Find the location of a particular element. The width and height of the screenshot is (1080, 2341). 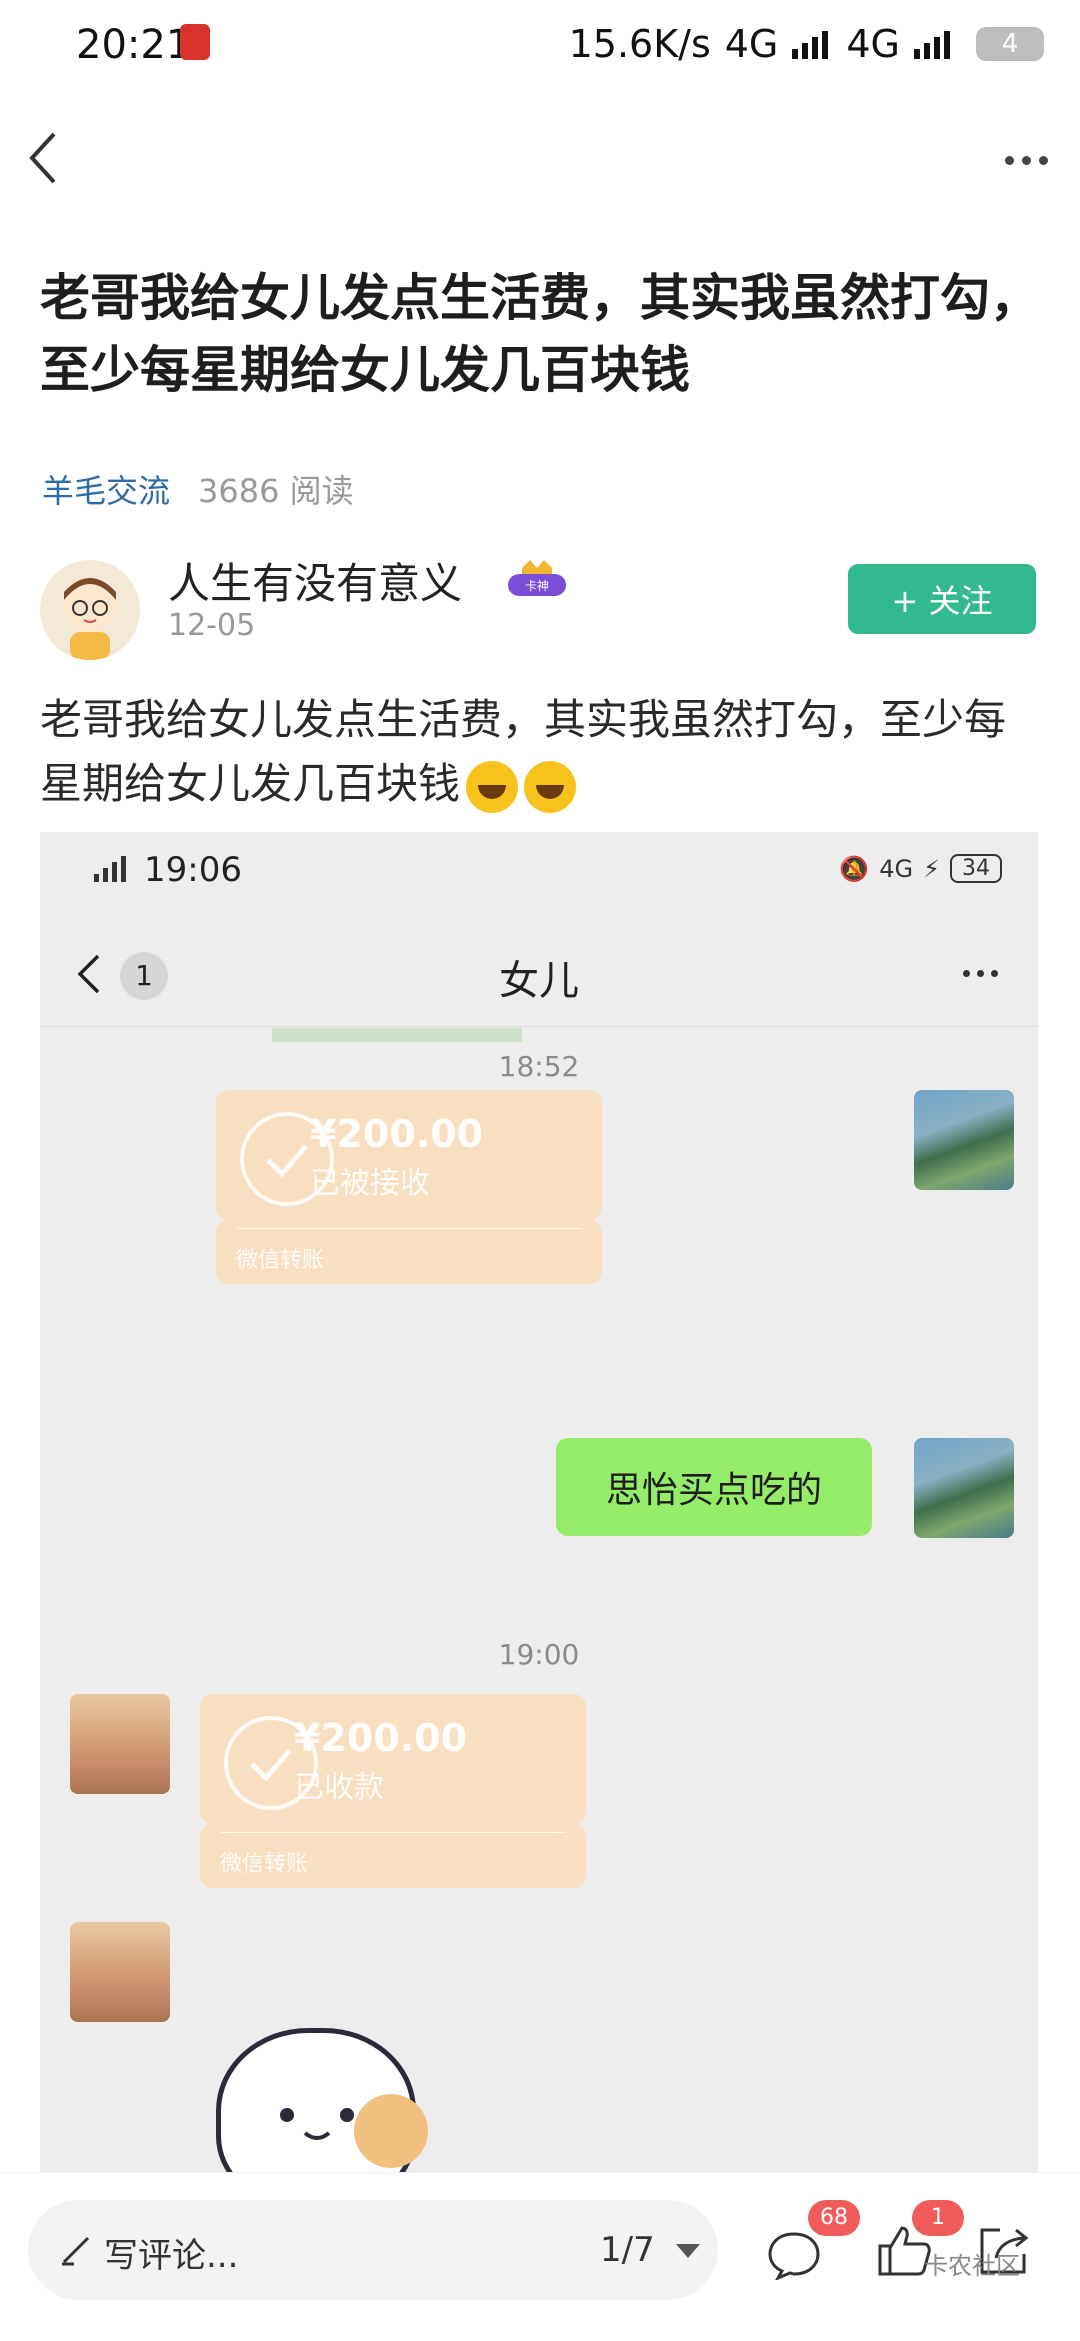

author-badge: 卡神 is located at coordinates (537, 580).